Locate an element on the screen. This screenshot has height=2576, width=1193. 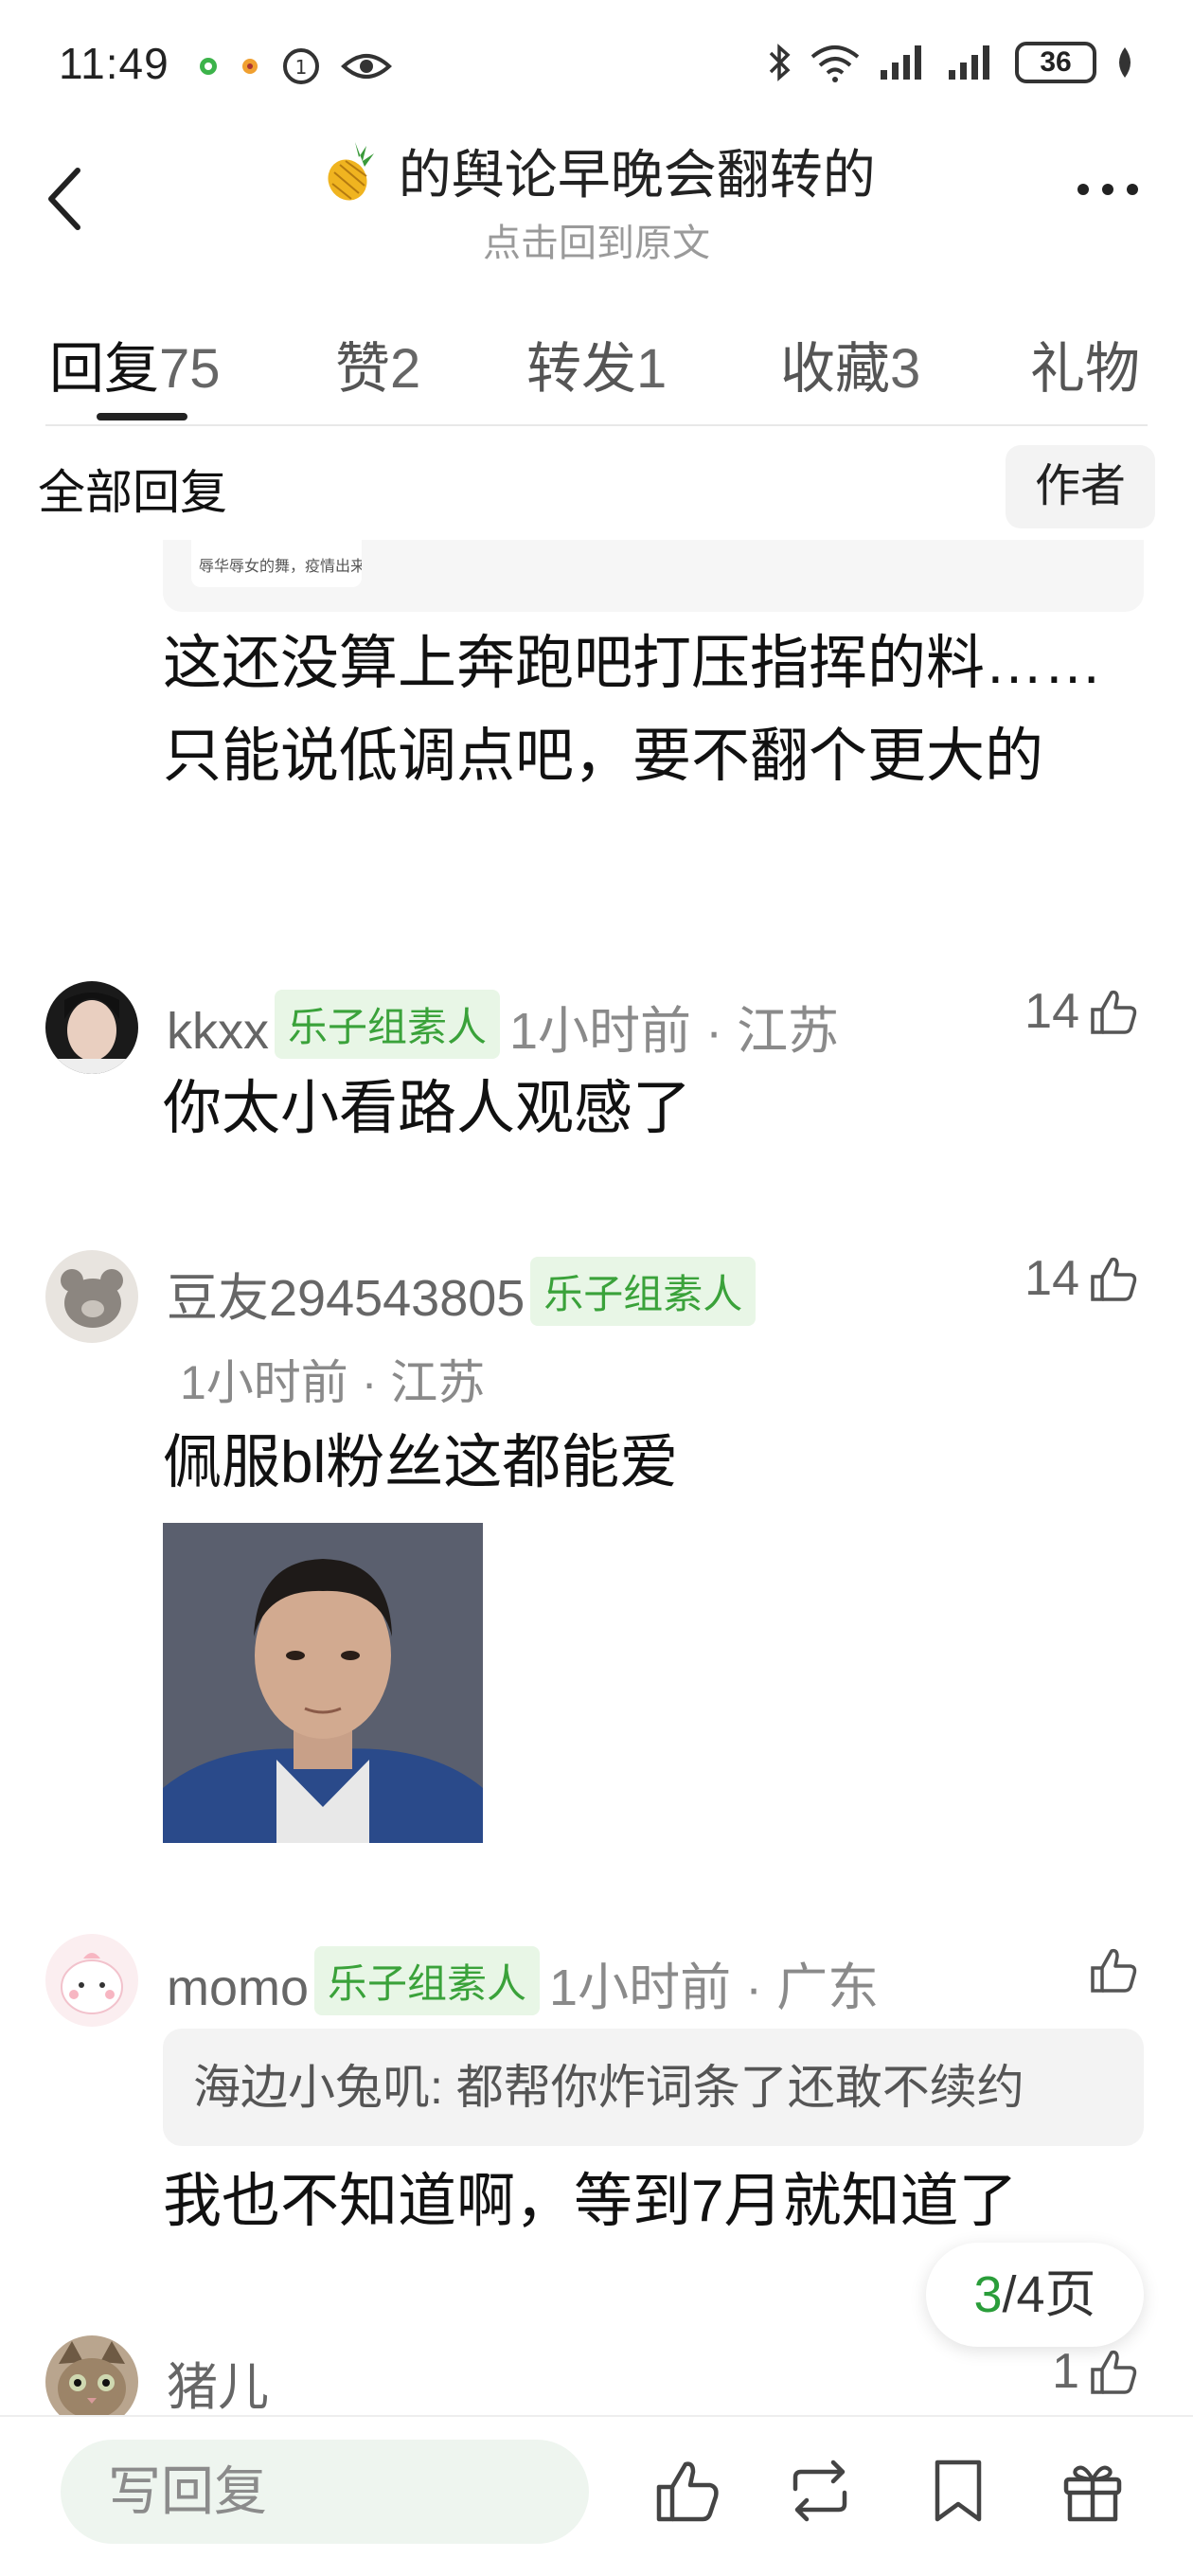
filter-author-button: 作者 is located at coordinates (1080, 486).